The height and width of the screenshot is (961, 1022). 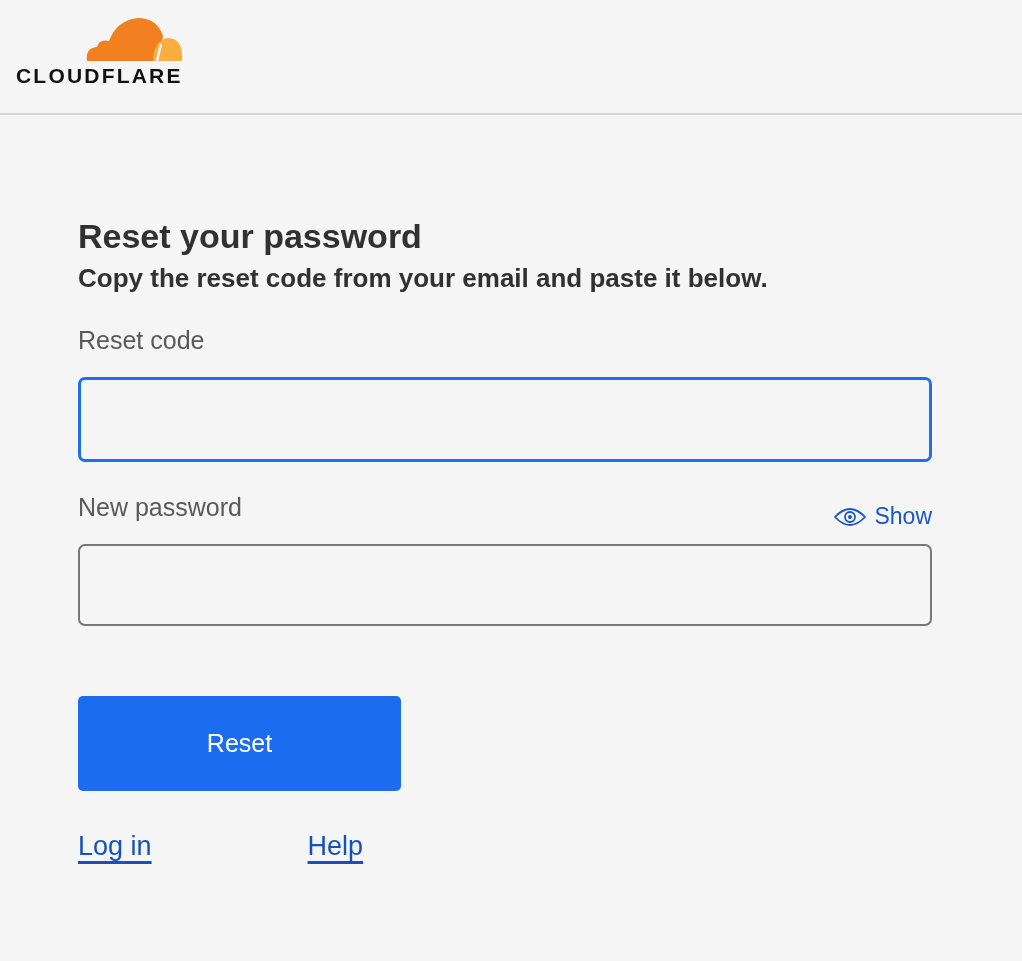 I want to click on form-title: Reset your password, so click(x=250, y=236).